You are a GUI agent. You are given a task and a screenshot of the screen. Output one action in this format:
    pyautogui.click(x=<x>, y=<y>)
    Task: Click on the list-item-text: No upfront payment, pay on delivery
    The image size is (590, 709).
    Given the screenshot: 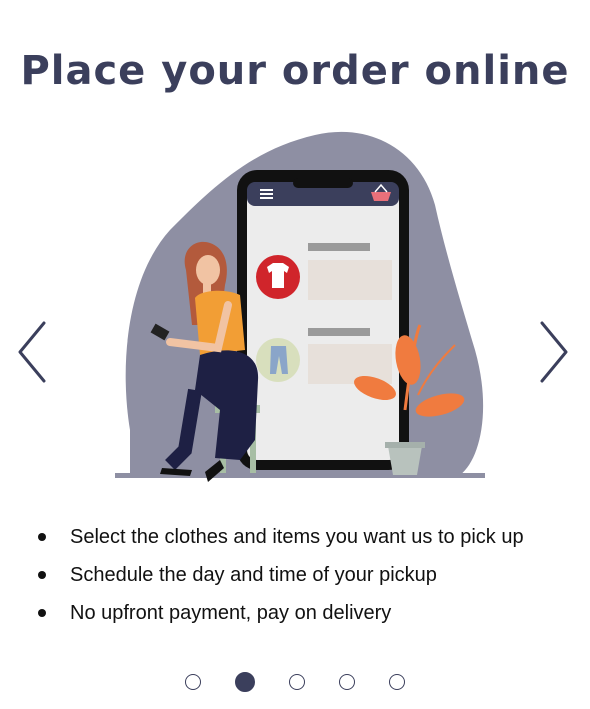 What is the action you would take?
    pyautogui.click(x=231, y=613)
    